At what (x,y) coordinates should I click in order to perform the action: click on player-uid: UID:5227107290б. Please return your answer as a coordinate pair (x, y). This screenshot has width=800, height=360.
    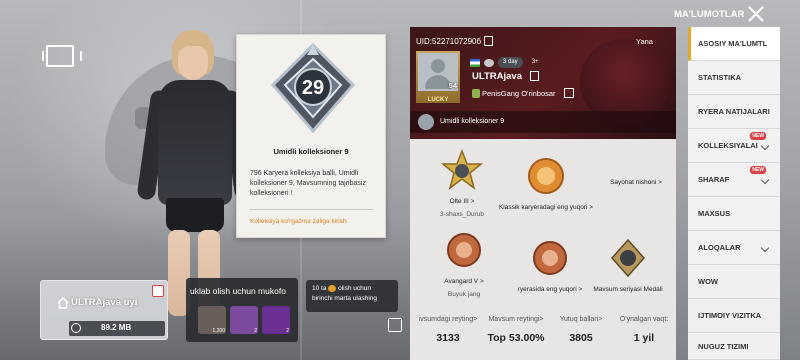
    Looking at the image, I should click on (449, 41).